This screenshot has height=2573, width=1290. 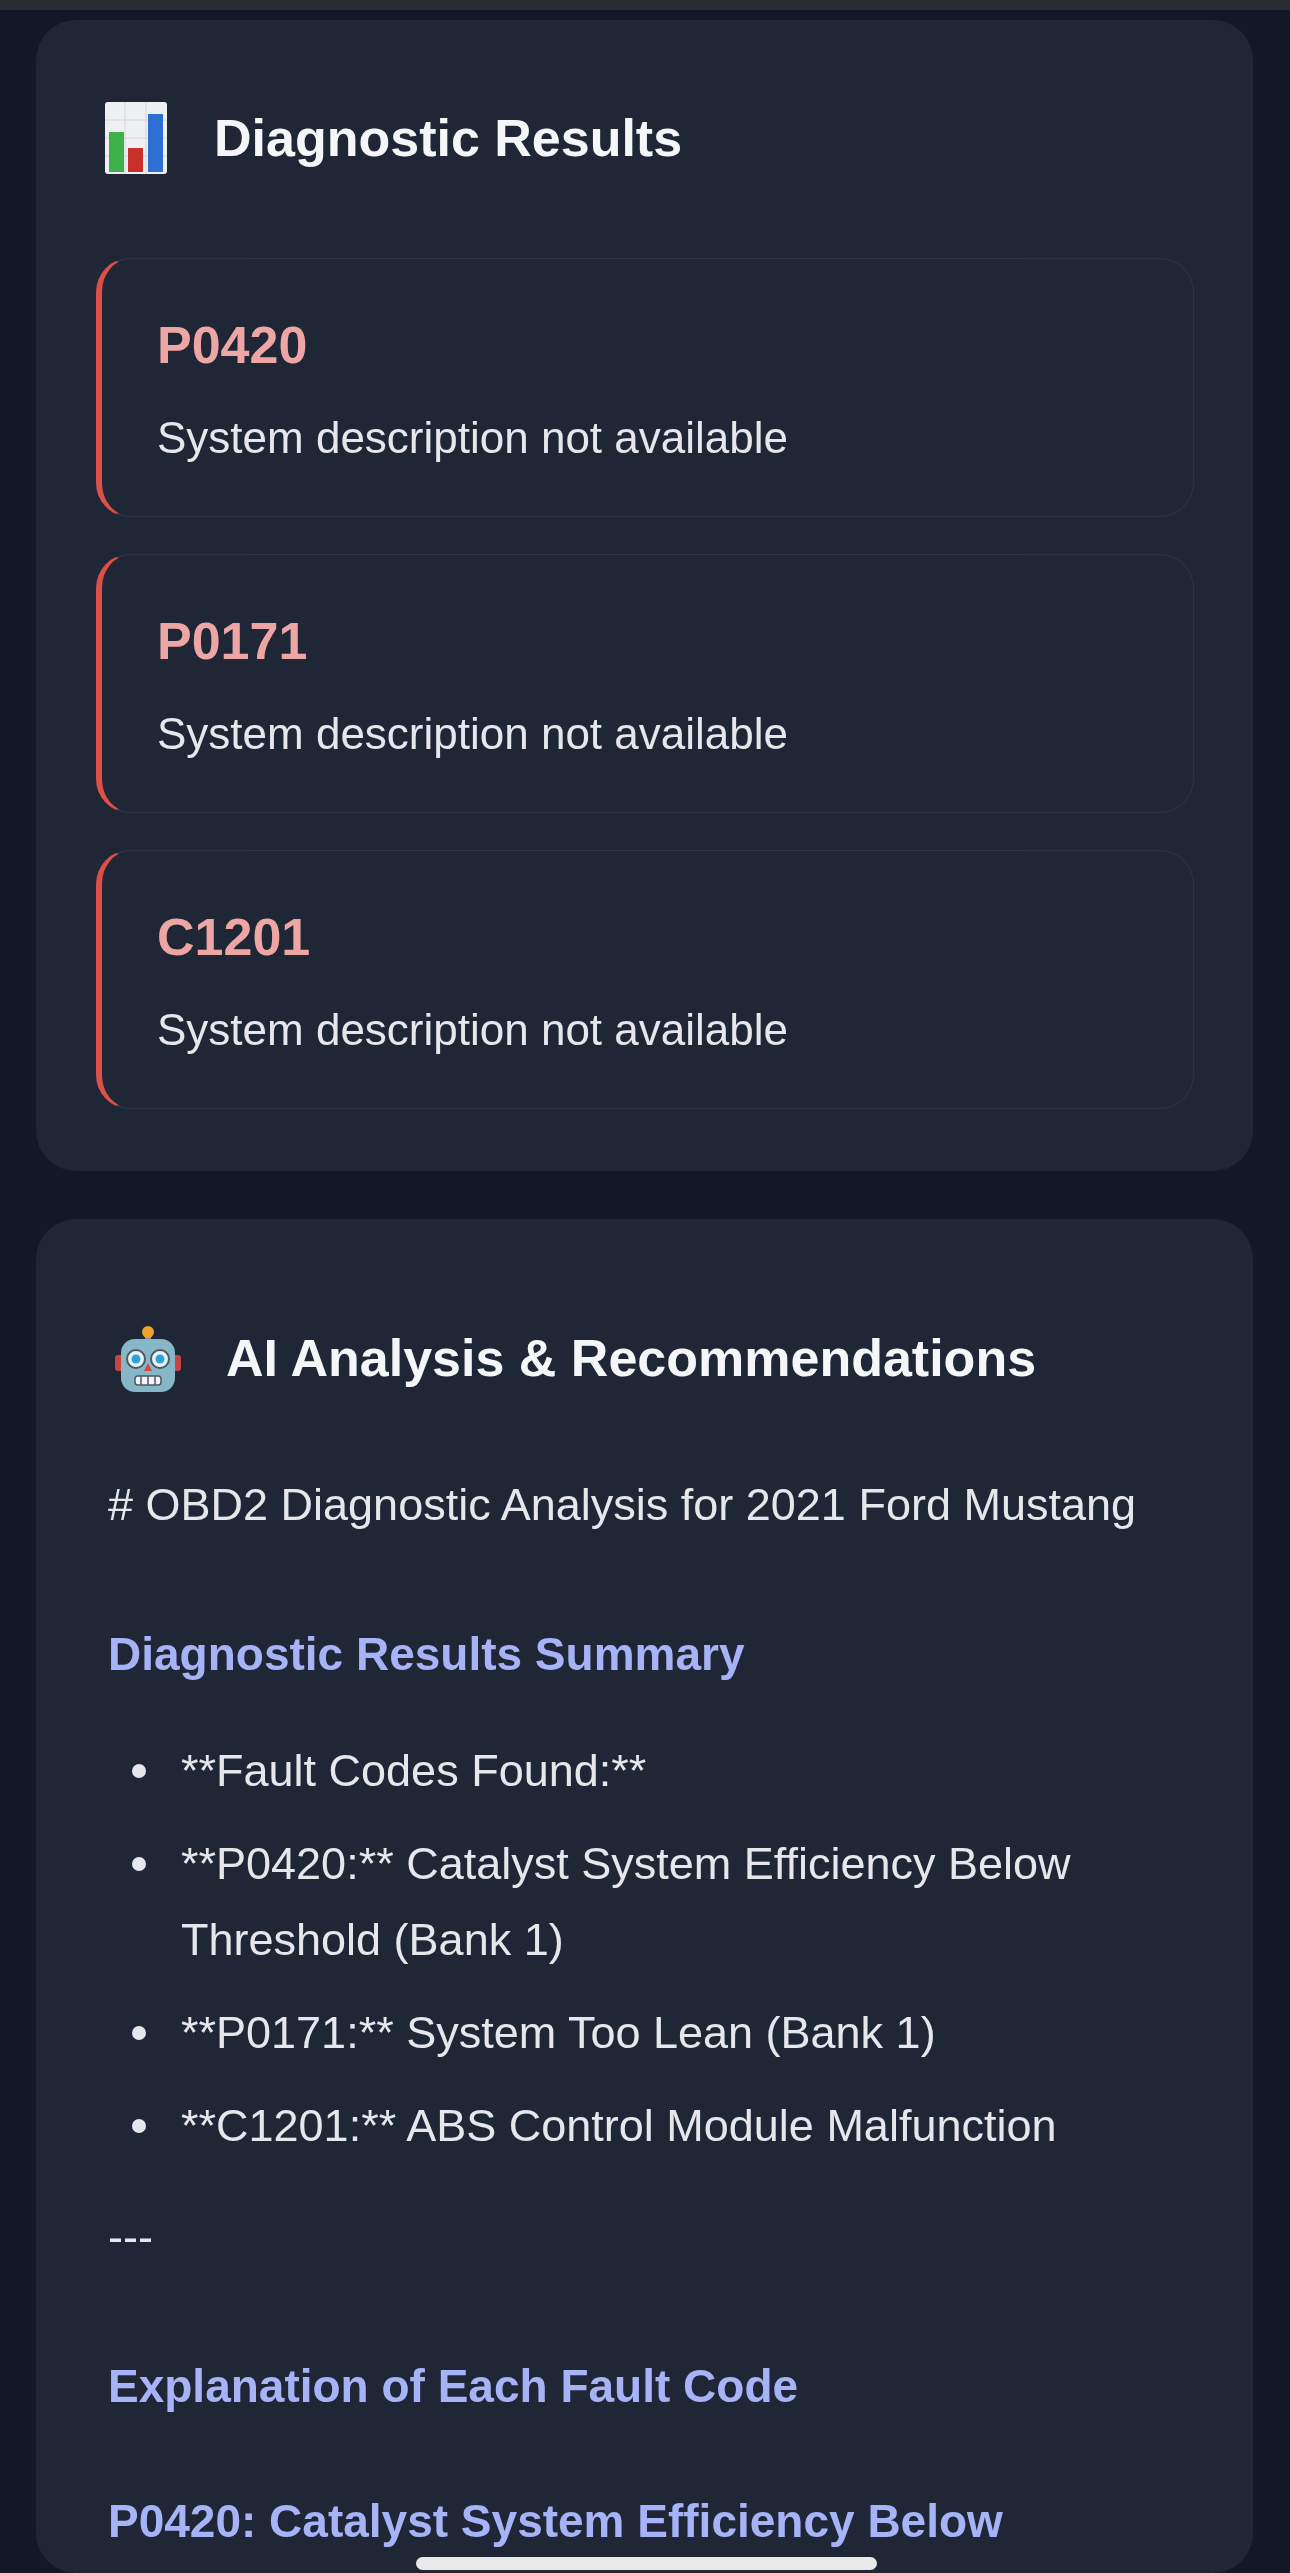 What do you see at coordinates (622, 1505) in the screenshot?
I see `analysis-paragraph: # OBD2 Diagnostic Analysis for 2021 Ford Mustang` at bounding box center [622, 1505].